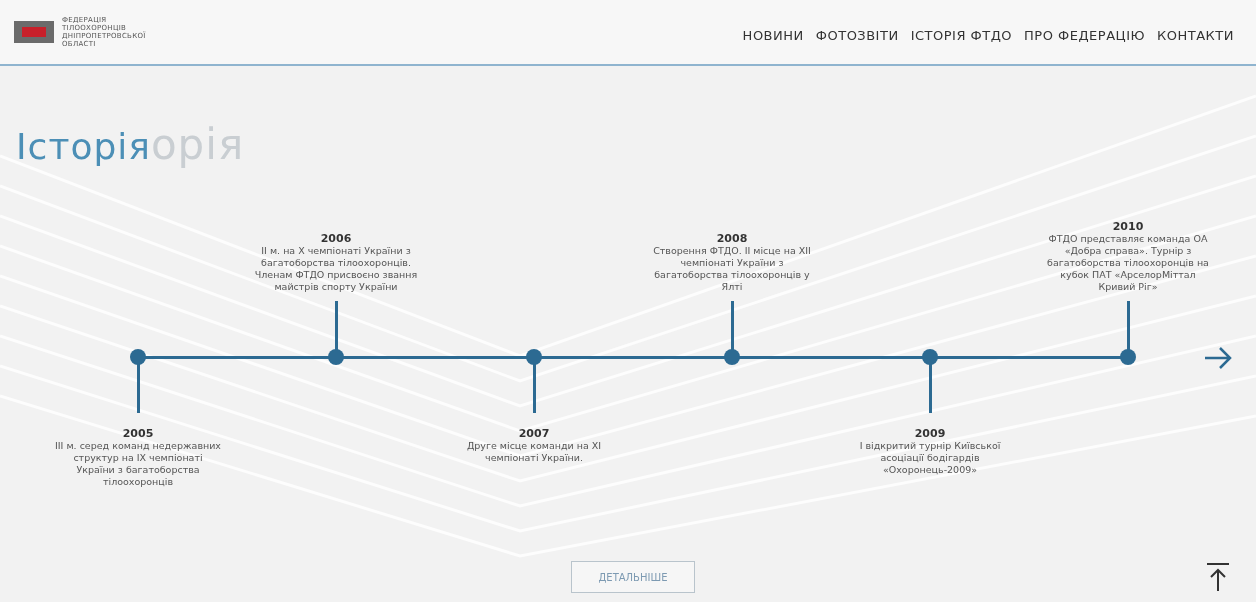 The width and height of the screenshot is (1256, 602). What do you see at coordinates (1218, 358) in the screenshot?
I see `next-arrow-icon` at bounding box center [1218, 358].